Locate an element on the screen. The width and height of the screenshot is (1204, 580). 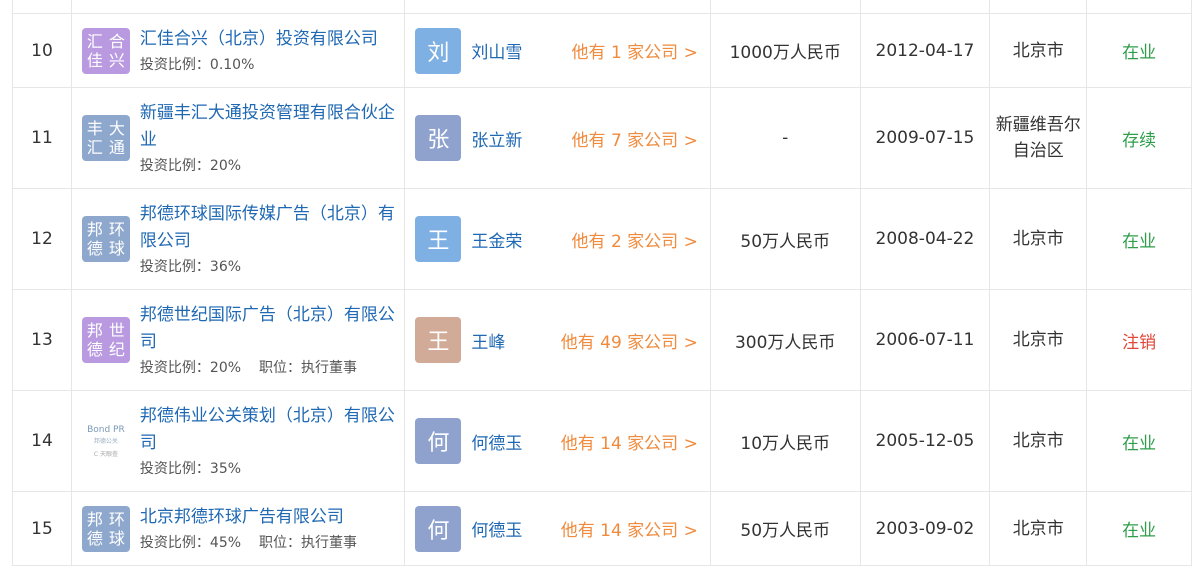
index-cell: 15 is located at coordinates (42, 528).